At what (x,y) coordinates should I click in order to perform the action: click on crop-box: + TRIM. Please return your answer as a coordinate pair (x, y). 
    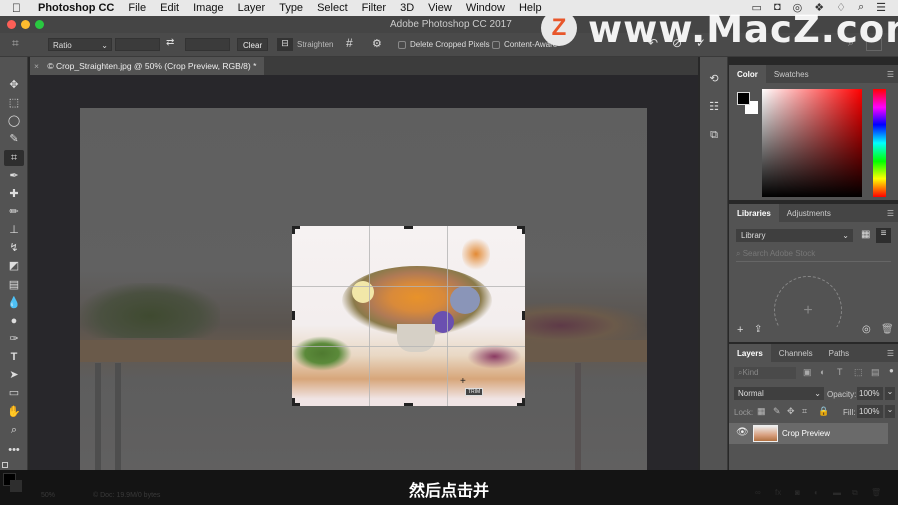
    Looking at the image, I should click on (408, 316).